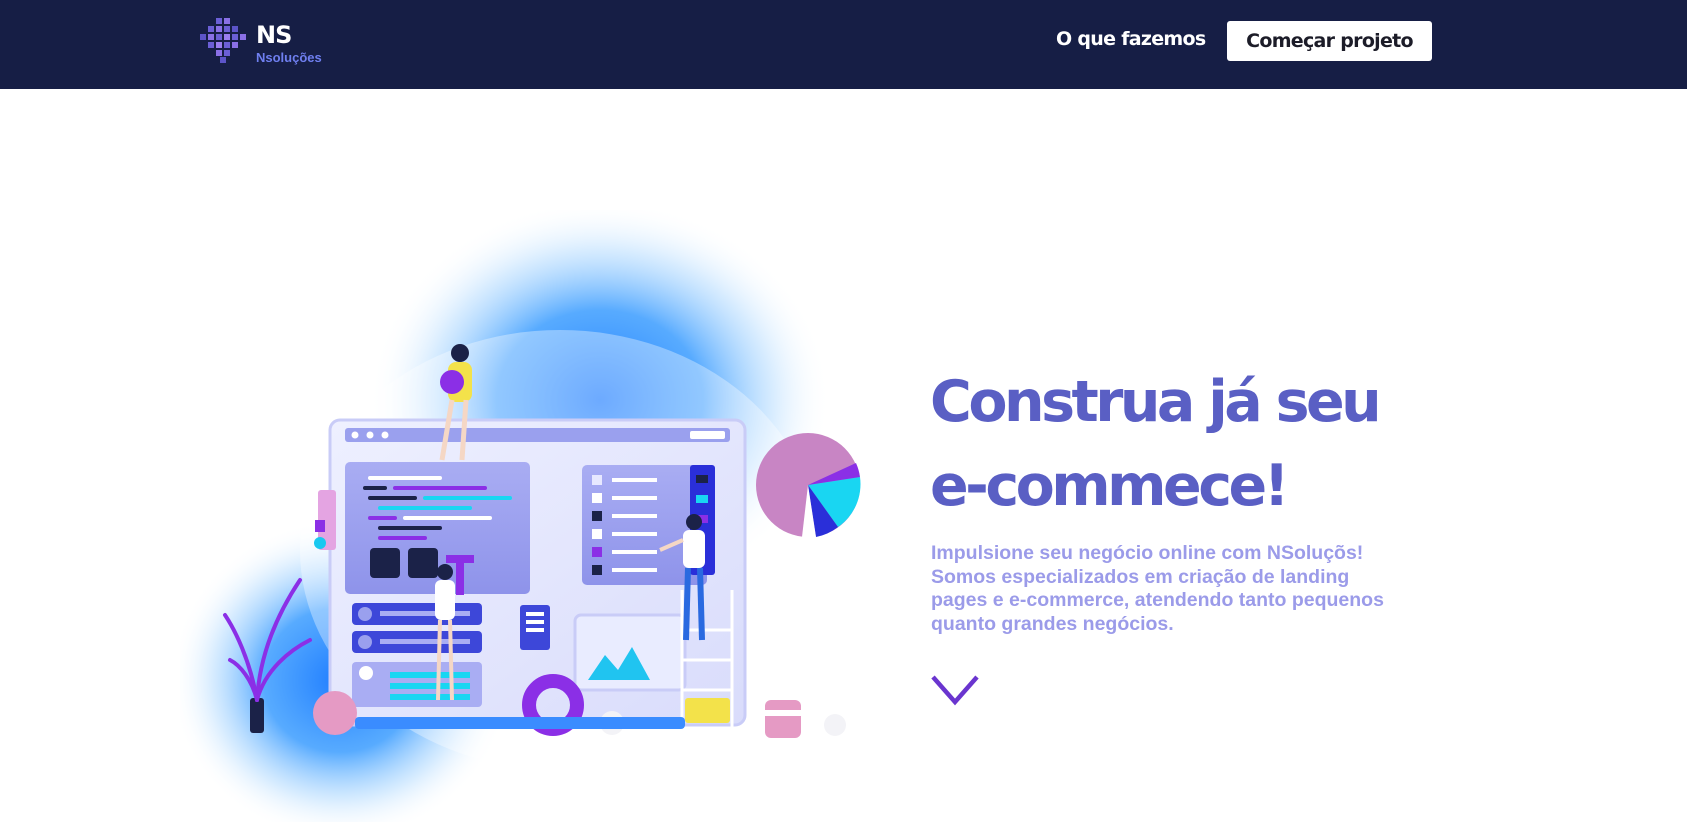  Describe the element at coordinates (1156, 402) in the screenshot. I see `hero-title-line-1: Construa já seu` at that location.